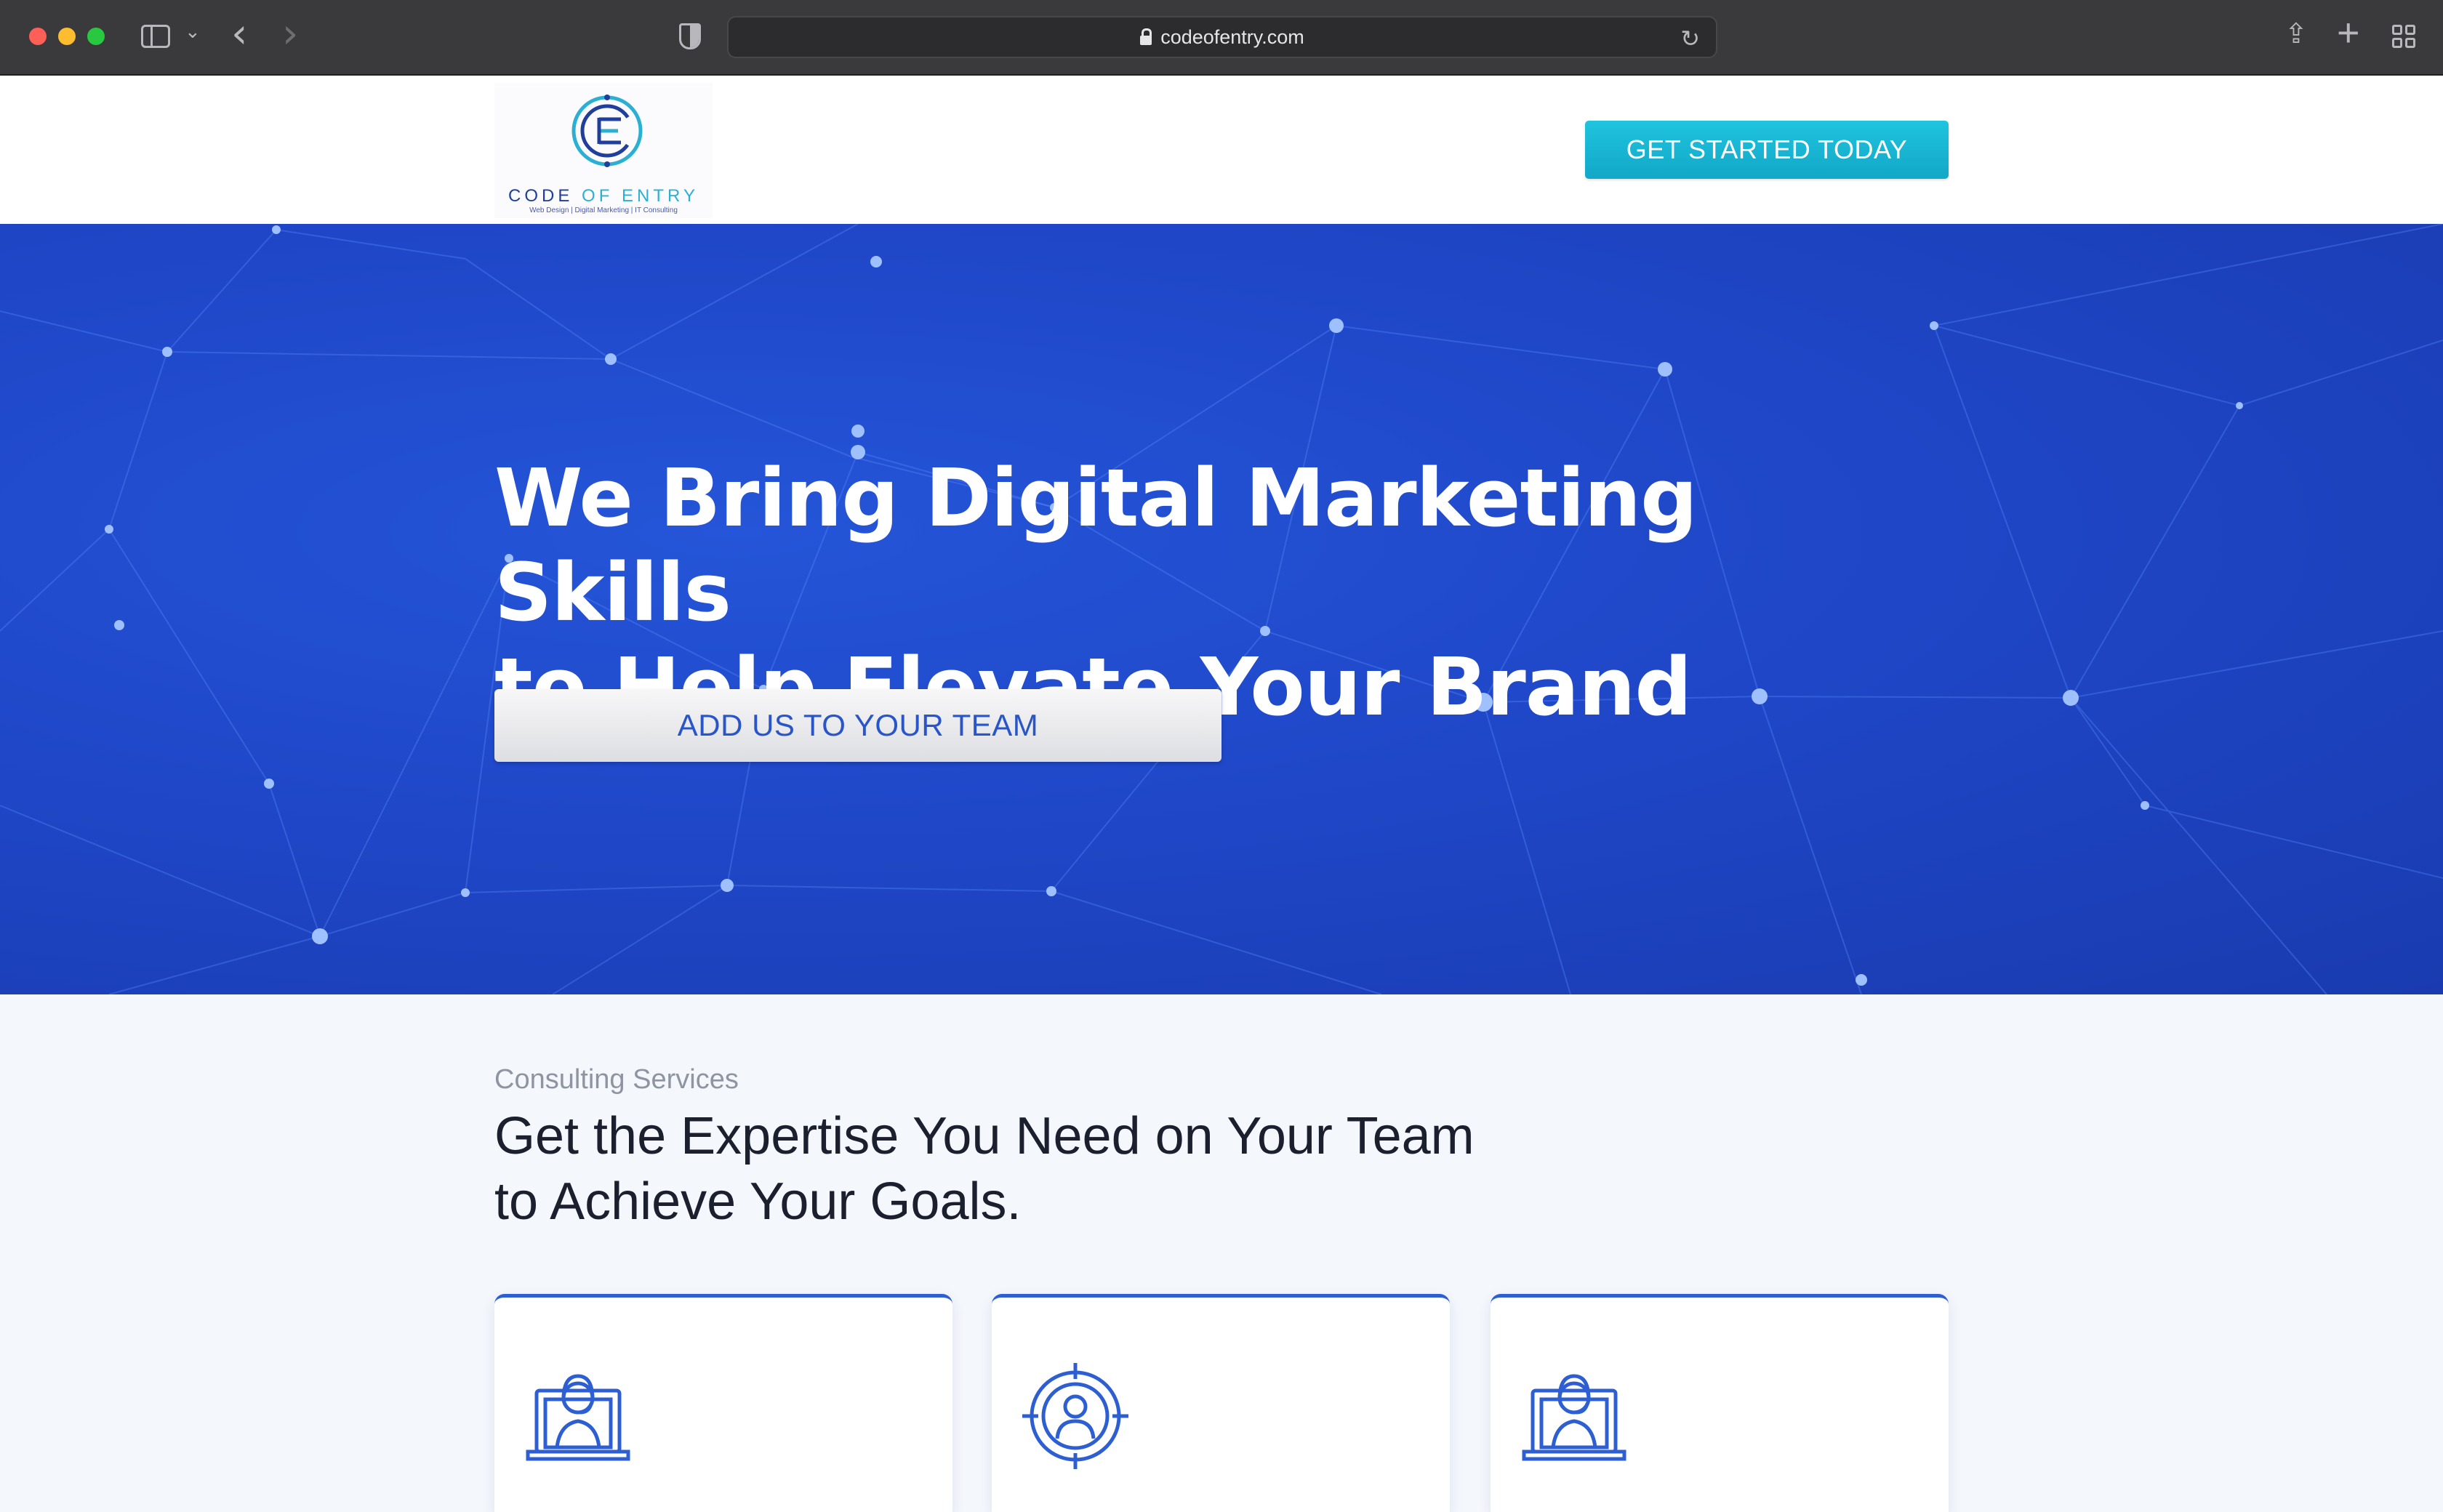 This screenshot has width=2443, height=1512. Describe the element at coordinates (2403, 36) in the screenshot. I see `tab-overview-icon` at that location.